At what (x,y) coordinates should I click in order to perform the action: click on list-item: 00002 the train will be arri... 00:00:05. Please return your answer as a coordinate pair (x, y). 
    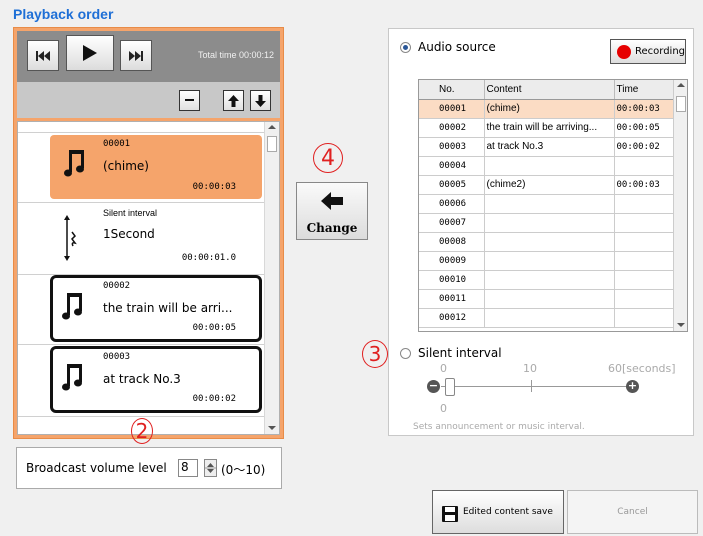
    Looking at the image, I should click on (156, 308).